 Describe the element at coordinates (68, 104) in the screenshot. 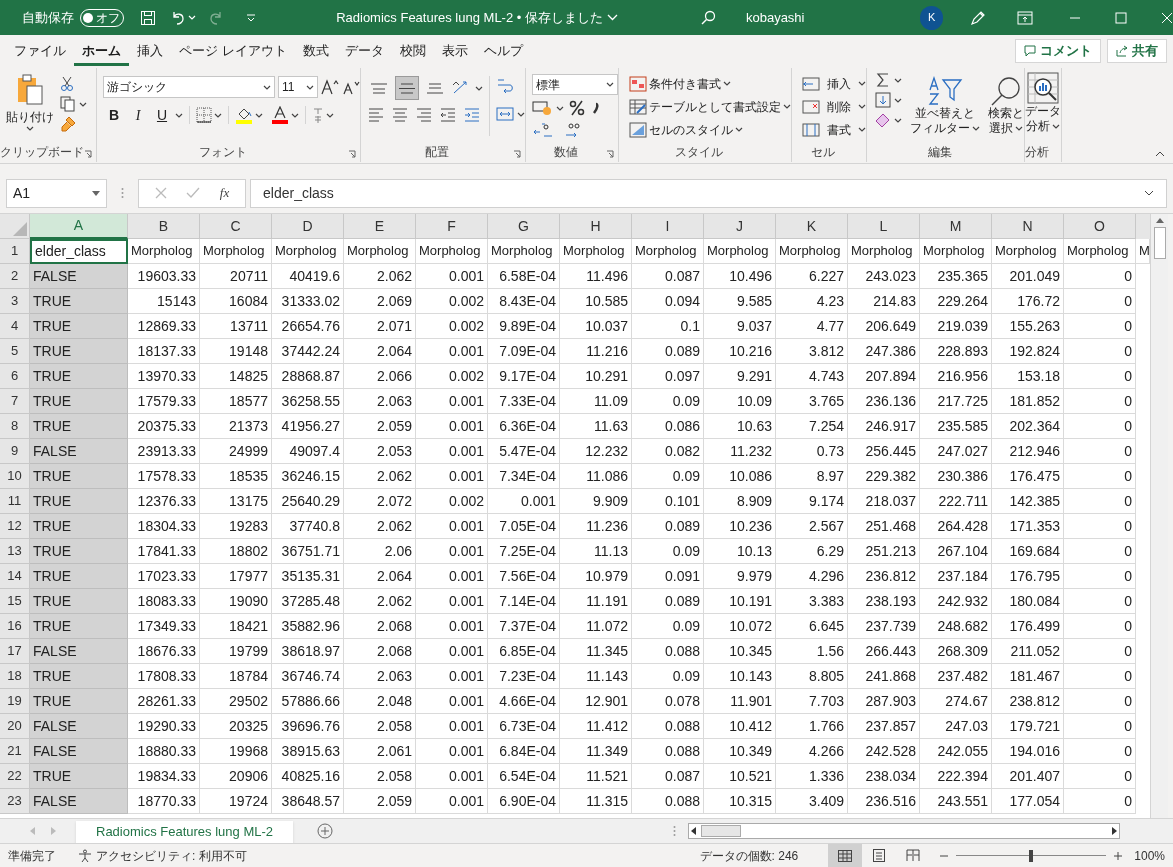

I see `copy-icon` at that location.